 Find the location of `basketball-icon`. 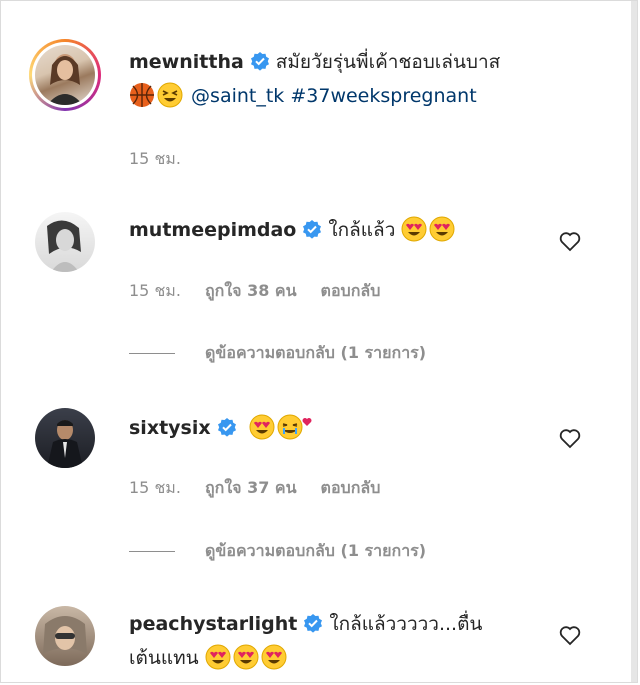

basketball-icon is located at coordinates (142, 95).